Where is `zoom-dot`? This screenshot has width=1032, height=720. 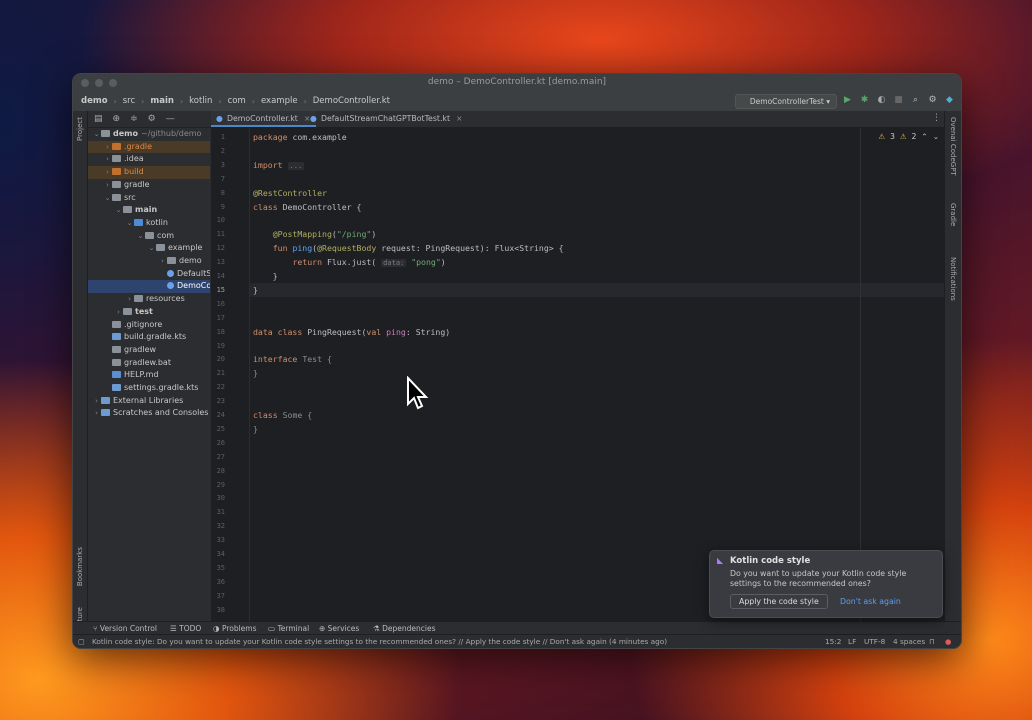 zoom-dot is located at coordinates (113, 83).